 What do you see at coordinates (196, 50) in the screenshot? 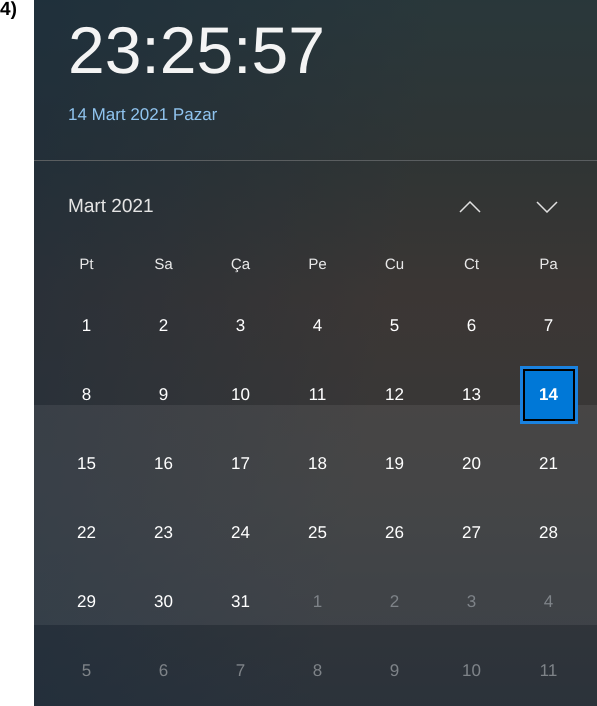
I see `clock-time: 23:25:57` at bounding box center [196, 50].